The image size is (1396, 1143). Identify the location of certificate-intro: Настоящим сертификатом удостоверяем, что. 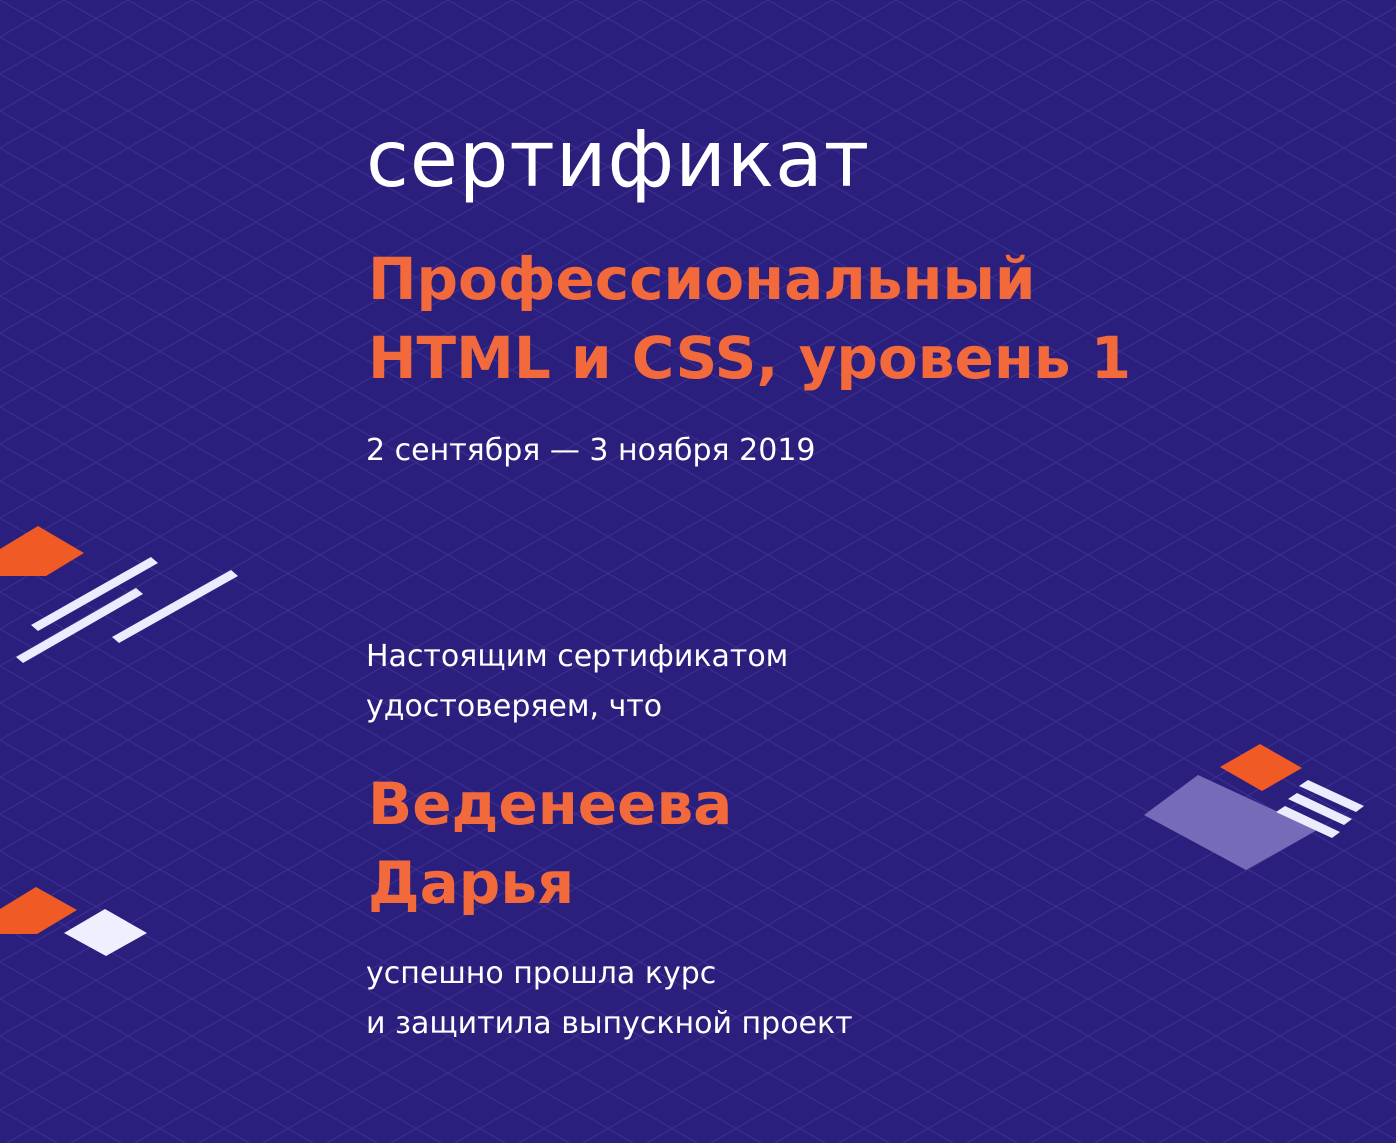
(577, 682).